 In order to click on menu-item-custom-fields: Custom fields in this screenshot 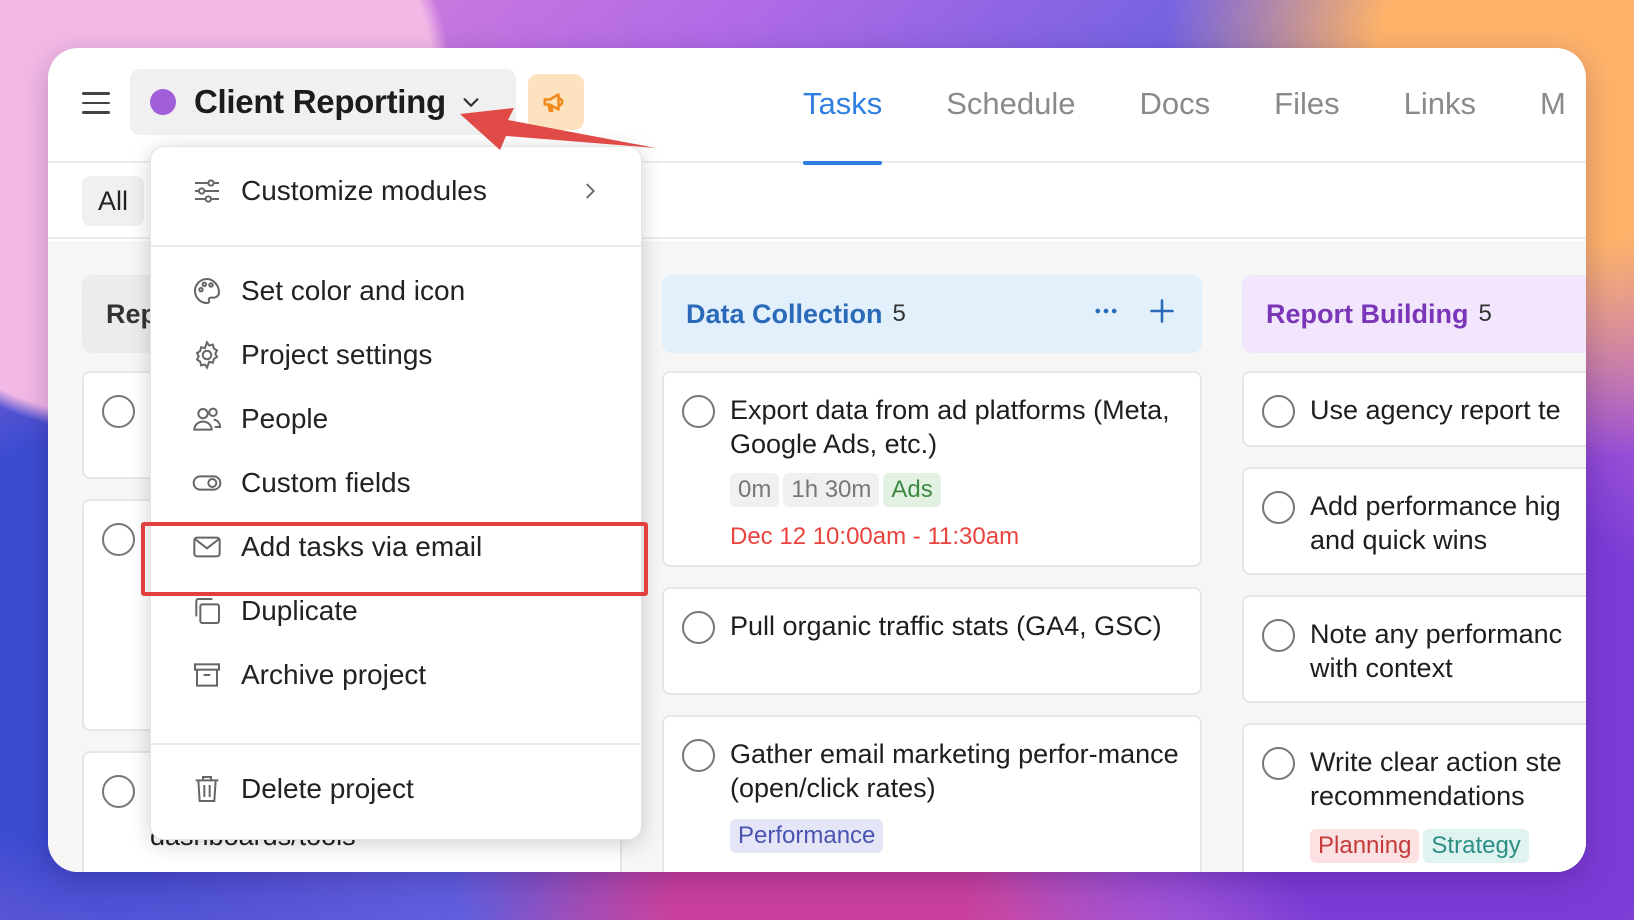, I will do `click(396, 483)`.